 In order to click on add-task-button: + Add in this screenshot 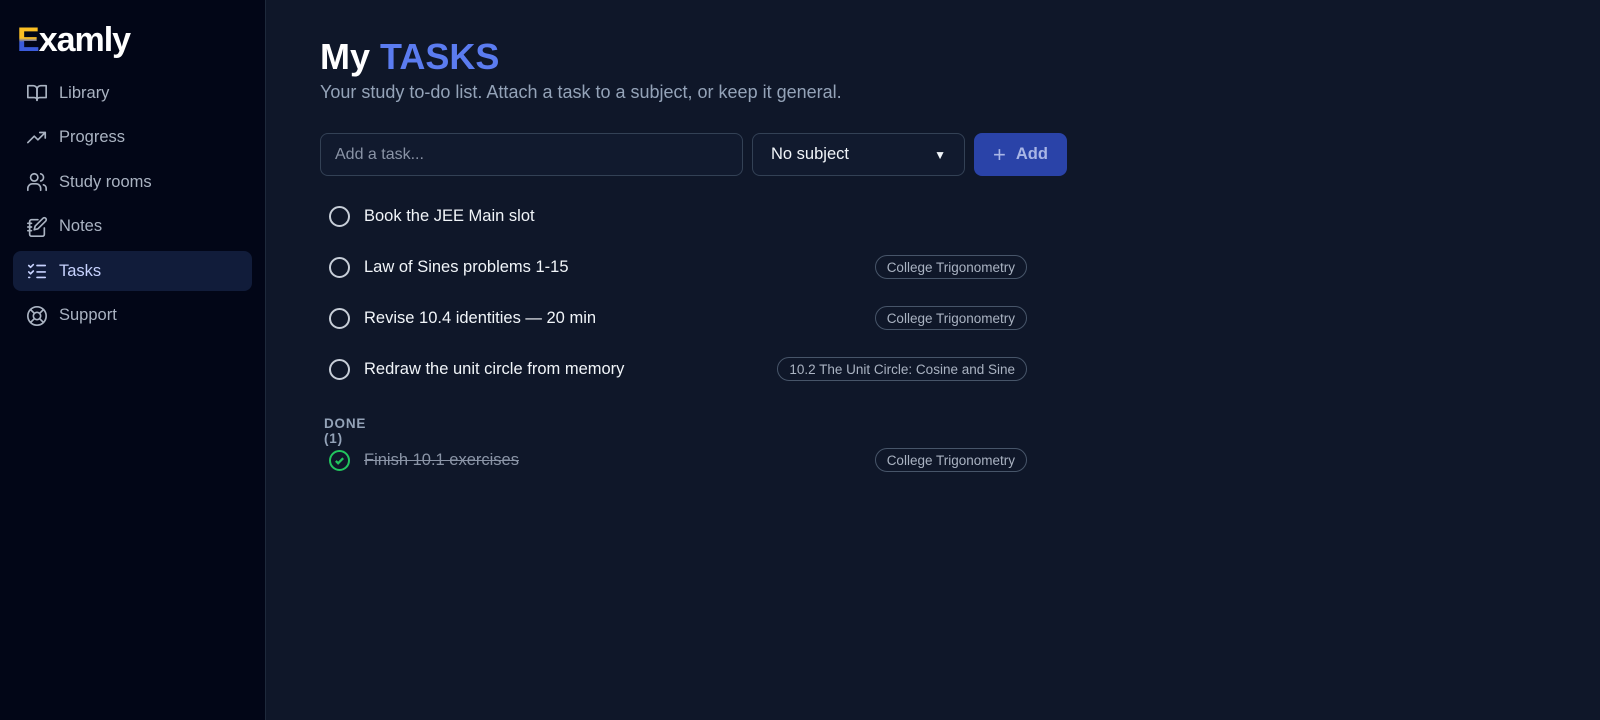, I will do `click(1020, 154)`.